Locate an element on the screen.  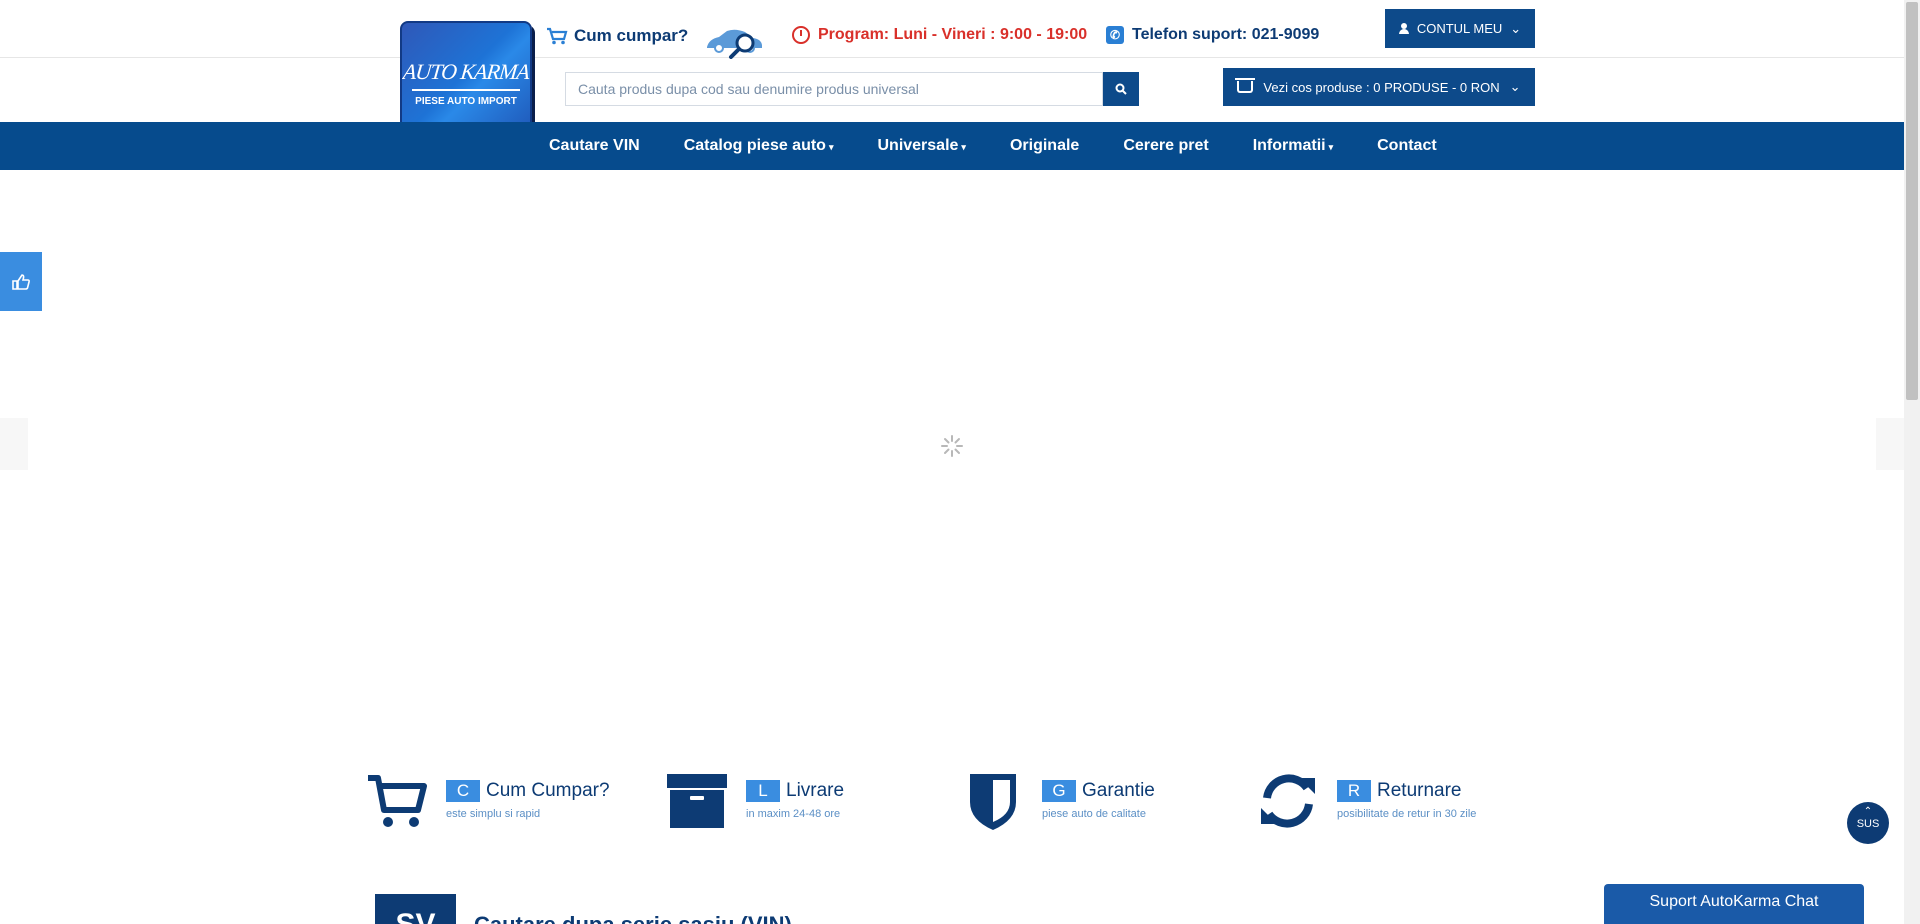
account-label: CONTUL MEU is located at coordinates (1459, 28).